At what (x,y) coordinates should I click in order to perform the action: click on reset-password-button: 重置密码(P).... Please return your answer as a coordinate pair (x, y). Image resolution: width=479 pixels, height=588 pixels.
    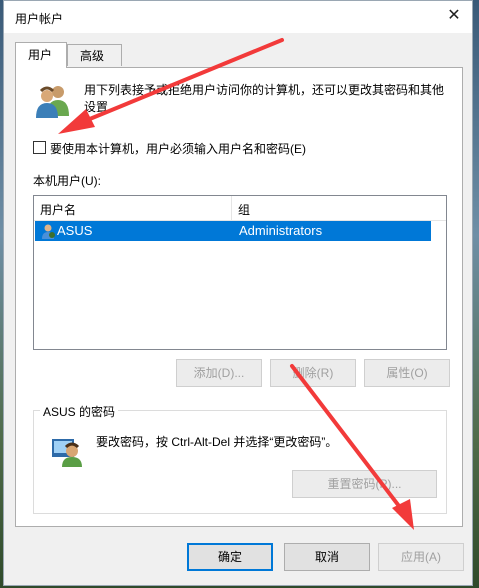
    Looking at the image, I should click on (364, 484).